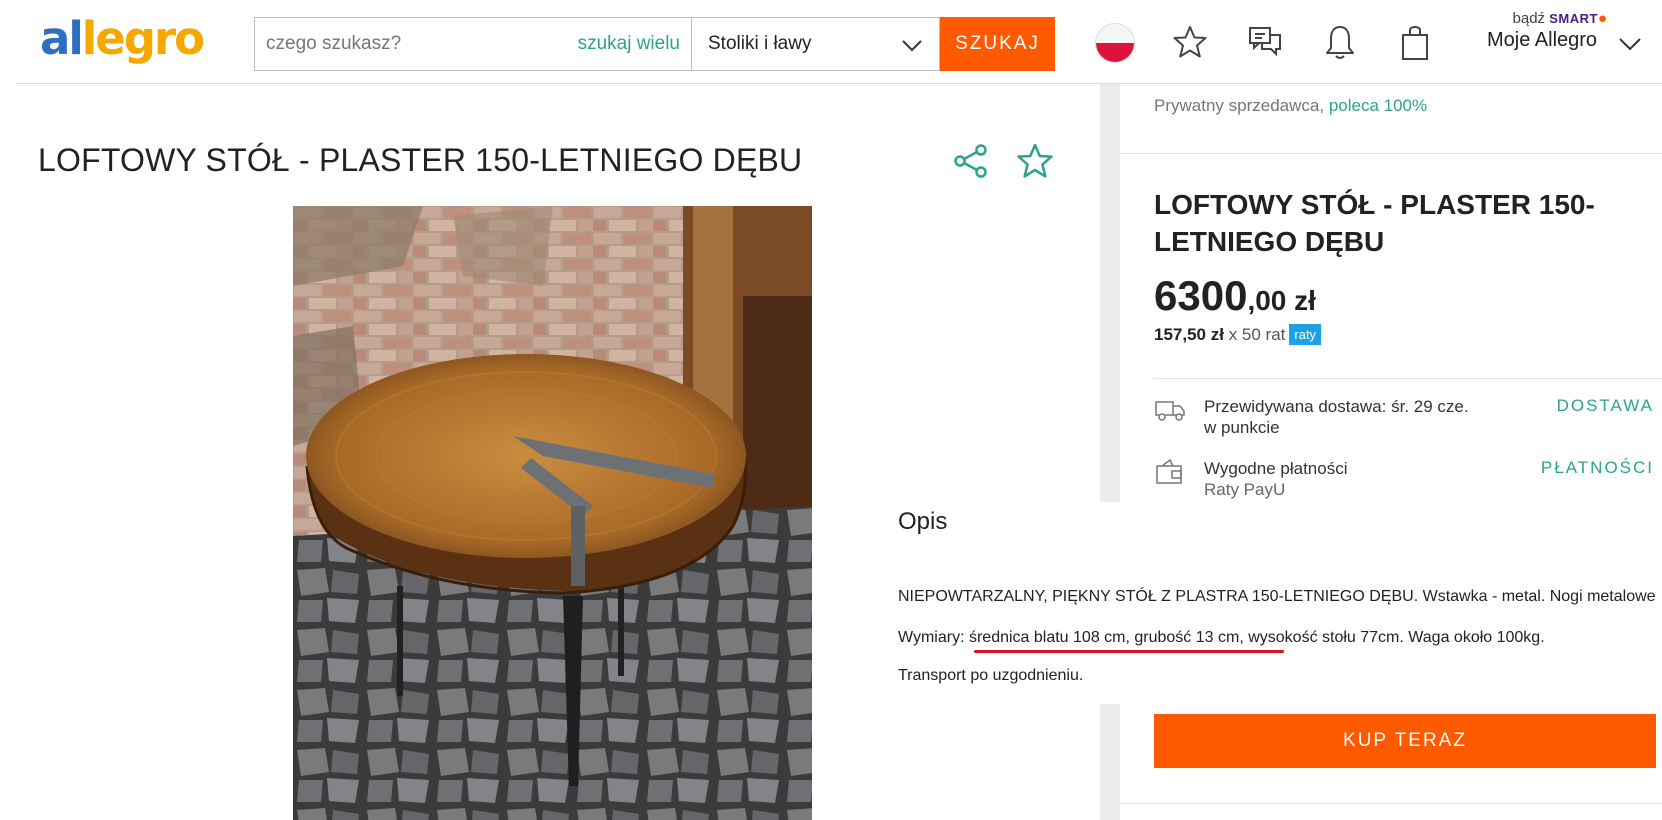  Describe the element at coordinates (635, 44) in the screenshot. I see `search-multi-link: szukaj wielu` at that location.